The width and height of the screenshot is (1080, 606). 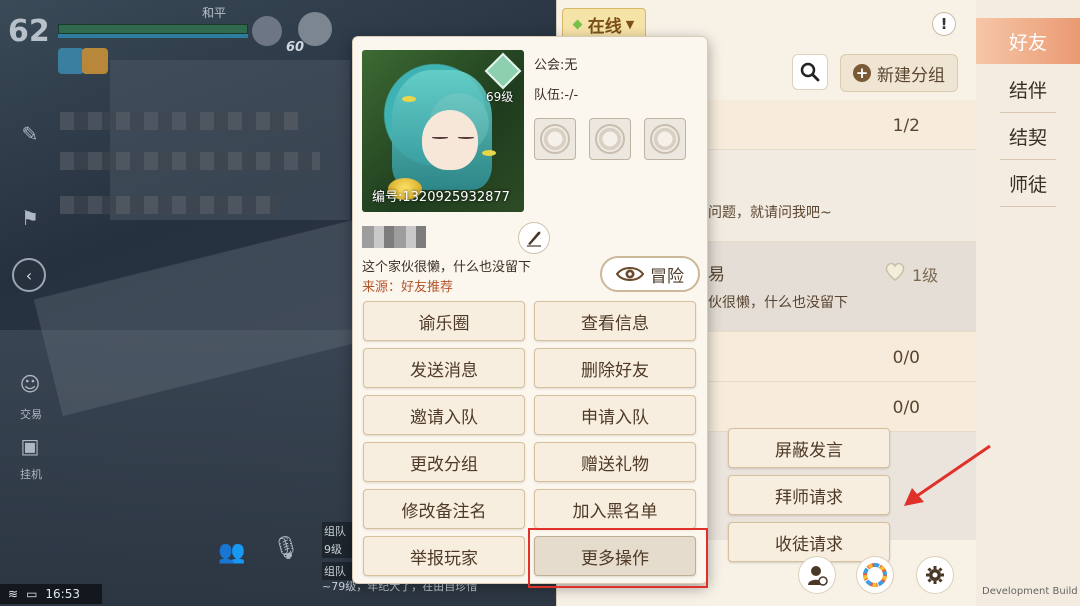 I want to click on search-icon, so click(x=810, y=72).